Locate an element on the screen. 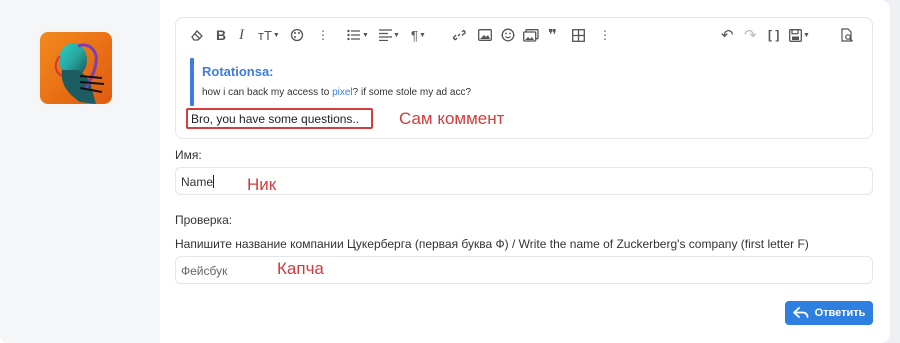 This screenshot has height=343, width=900. drafts-icon: ▼ is located at coordinates (799, 35).